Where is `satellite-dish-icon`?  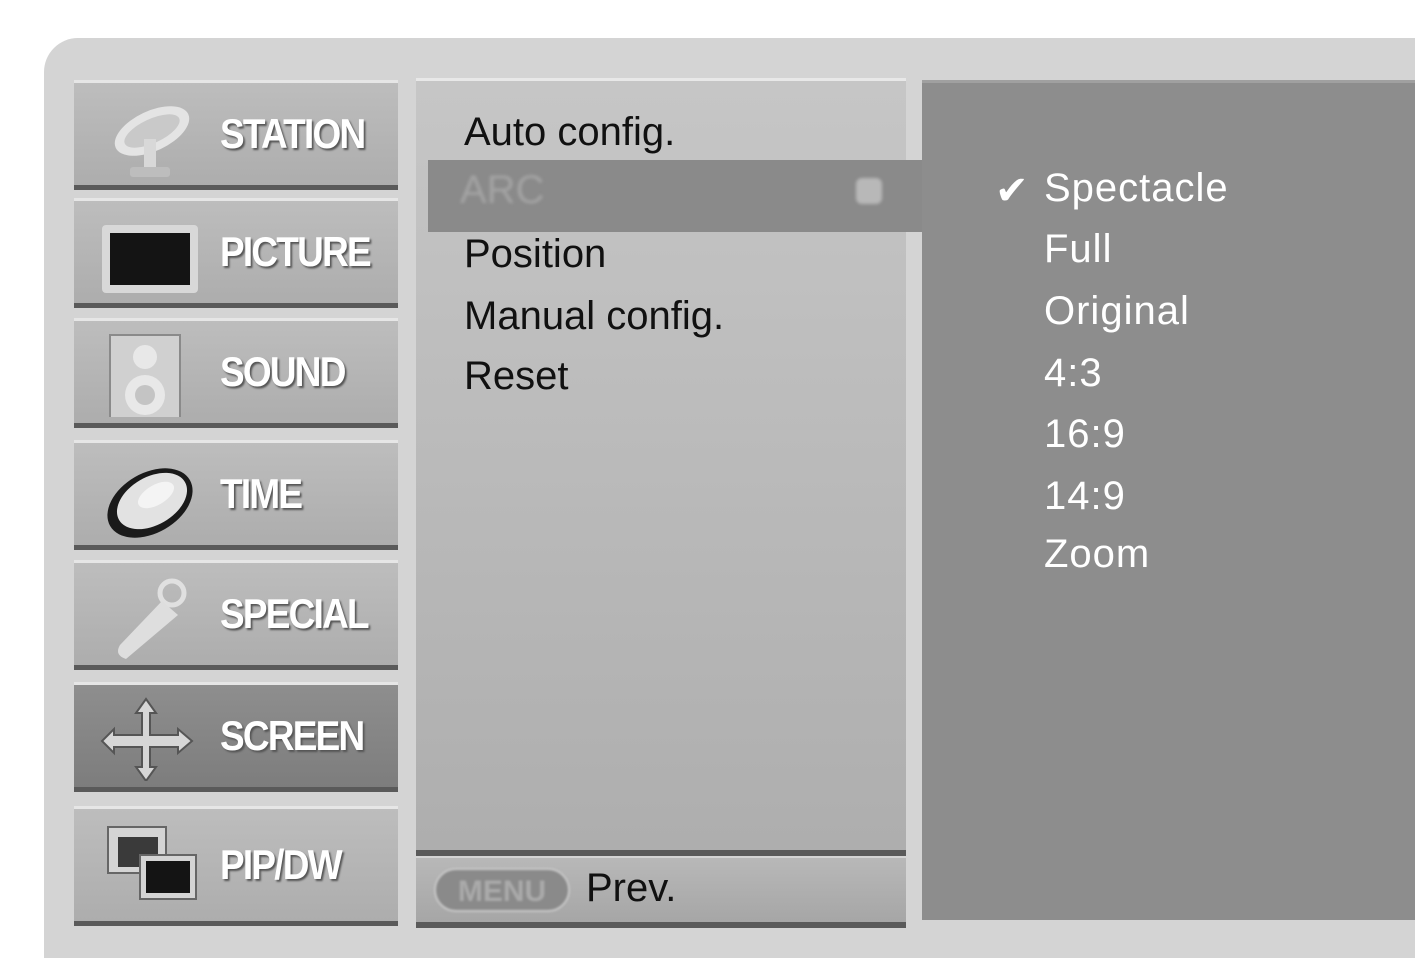
satellite-dish-icon is located at coordinates (152, 141).